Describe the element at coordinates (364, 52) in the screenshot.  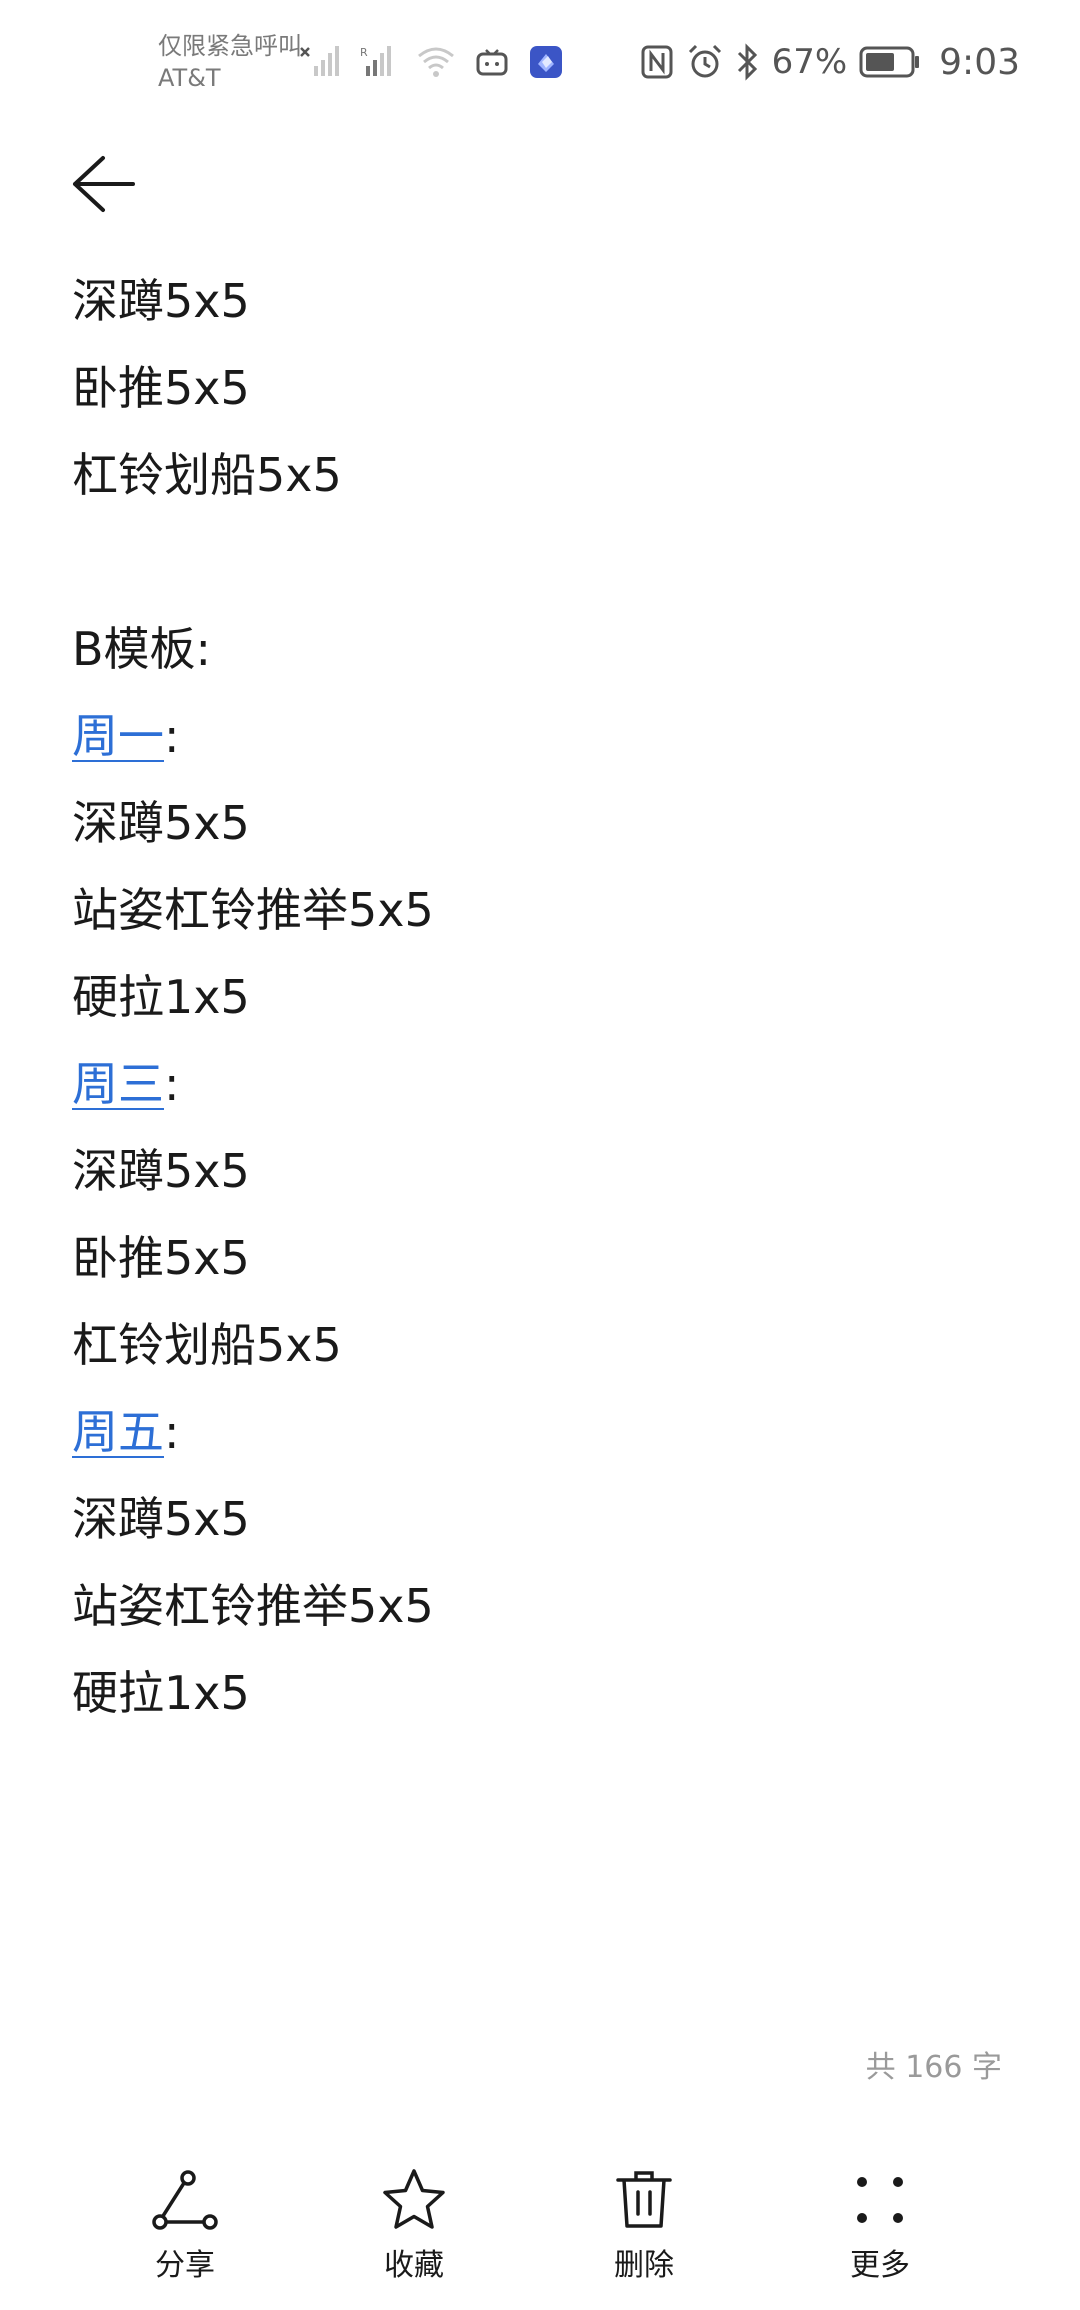
I see `svg-text: R` at that location.